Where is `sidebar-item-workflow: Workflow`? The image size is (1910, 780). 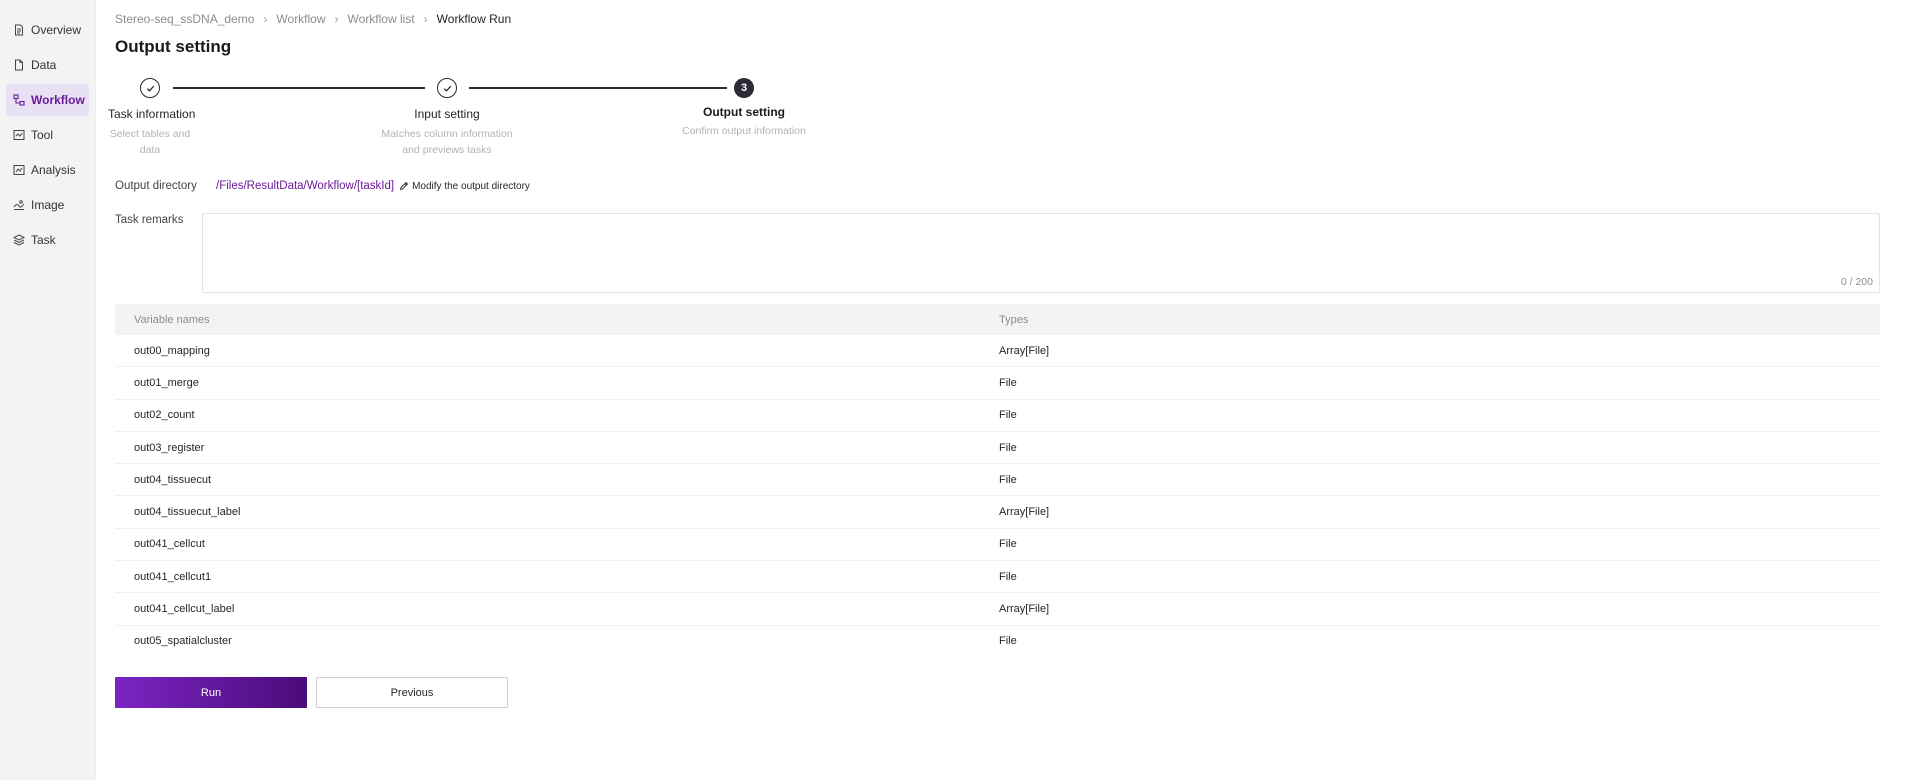
sidebar-item-workflow: Workflow is located at coordinates (47, 100).